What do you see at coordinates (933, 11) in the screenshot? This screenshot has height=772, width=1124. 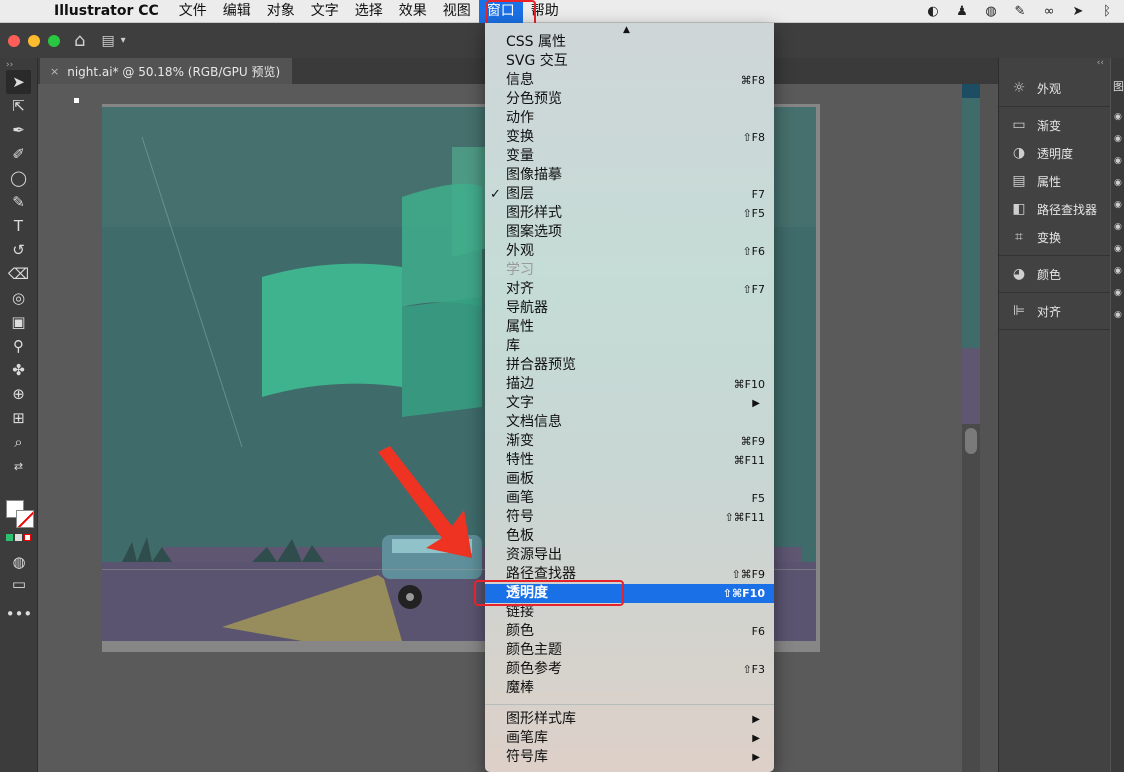 I see `moon-app-icon: ◐` at bounding box center [933, 11].